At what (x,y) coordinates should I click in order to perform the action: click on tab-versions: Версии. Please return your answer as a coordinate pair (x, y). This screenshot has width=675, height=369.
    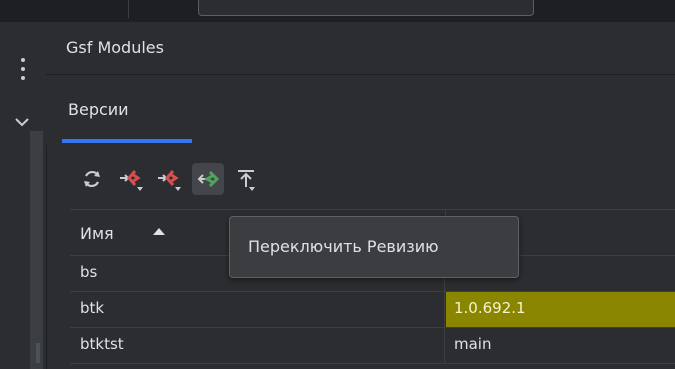
    Looking at the image, I should click on (123, 110).